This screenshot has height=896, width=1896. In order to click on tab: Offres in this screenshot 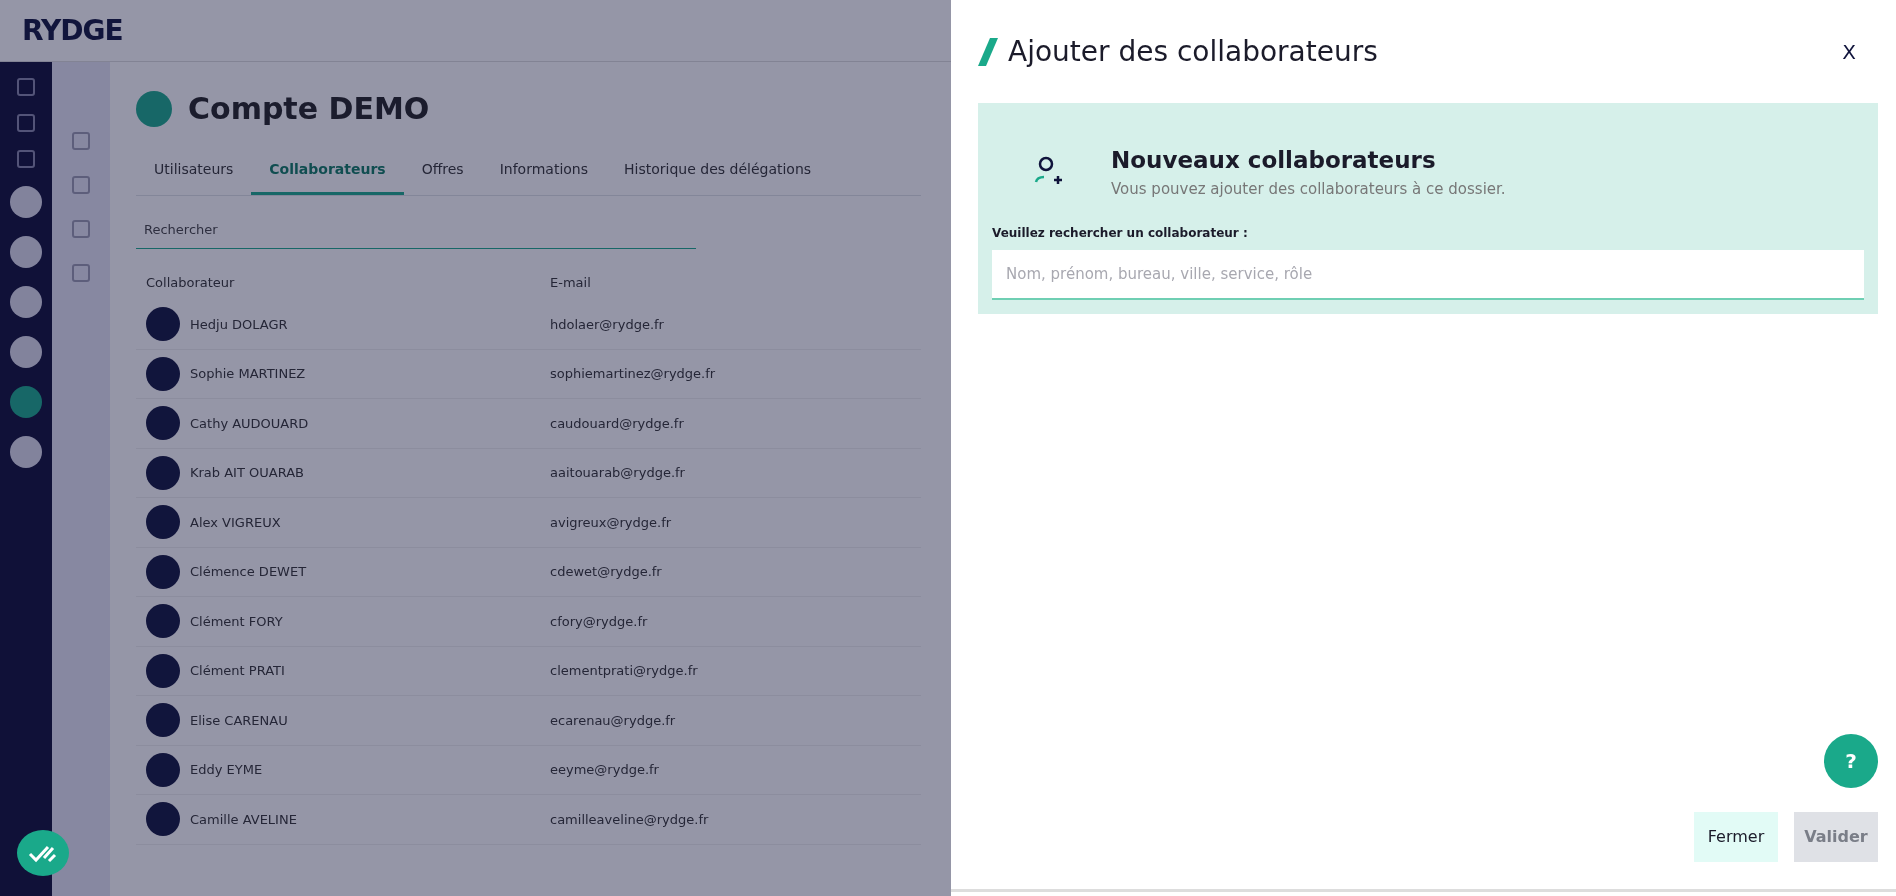, I will do `click(442, 171)`.